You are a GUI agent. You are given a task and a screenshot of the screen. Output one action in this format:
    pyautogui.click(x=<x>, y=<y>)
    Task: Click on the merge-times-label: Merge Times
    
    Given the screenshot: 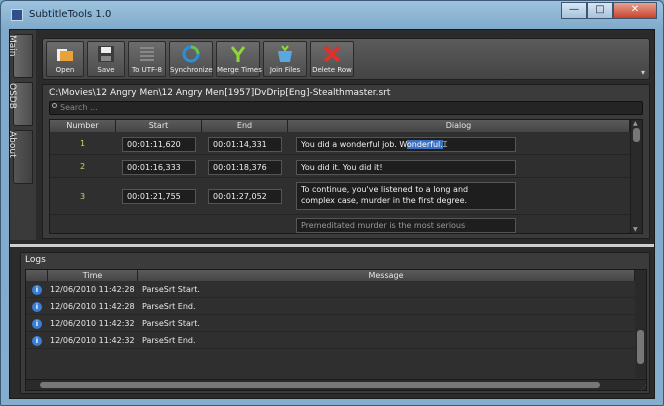 What is the action you would take?
    pyautogui.click(x=239, y=70)
    